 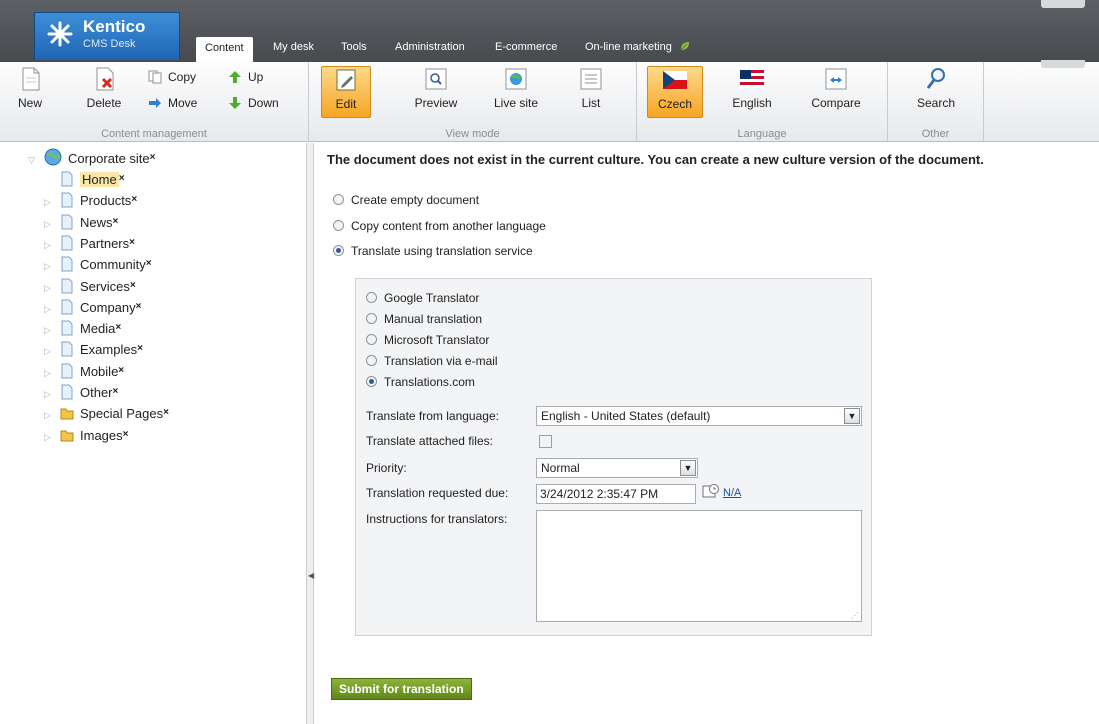 What do you see at coordinates (92, 307) in the screenshot?
I see `tree-item-company: ▷ Company×` at bounding box center [92, 307].